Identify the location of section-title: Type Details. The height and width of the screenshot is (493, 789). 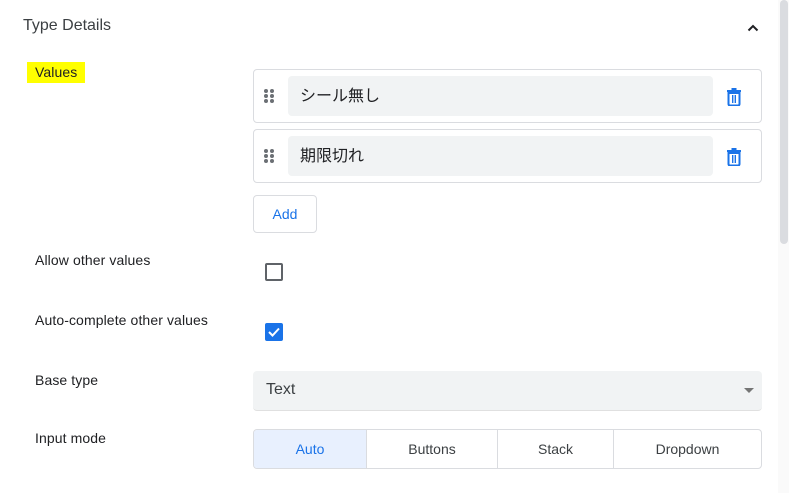
(67, 25).